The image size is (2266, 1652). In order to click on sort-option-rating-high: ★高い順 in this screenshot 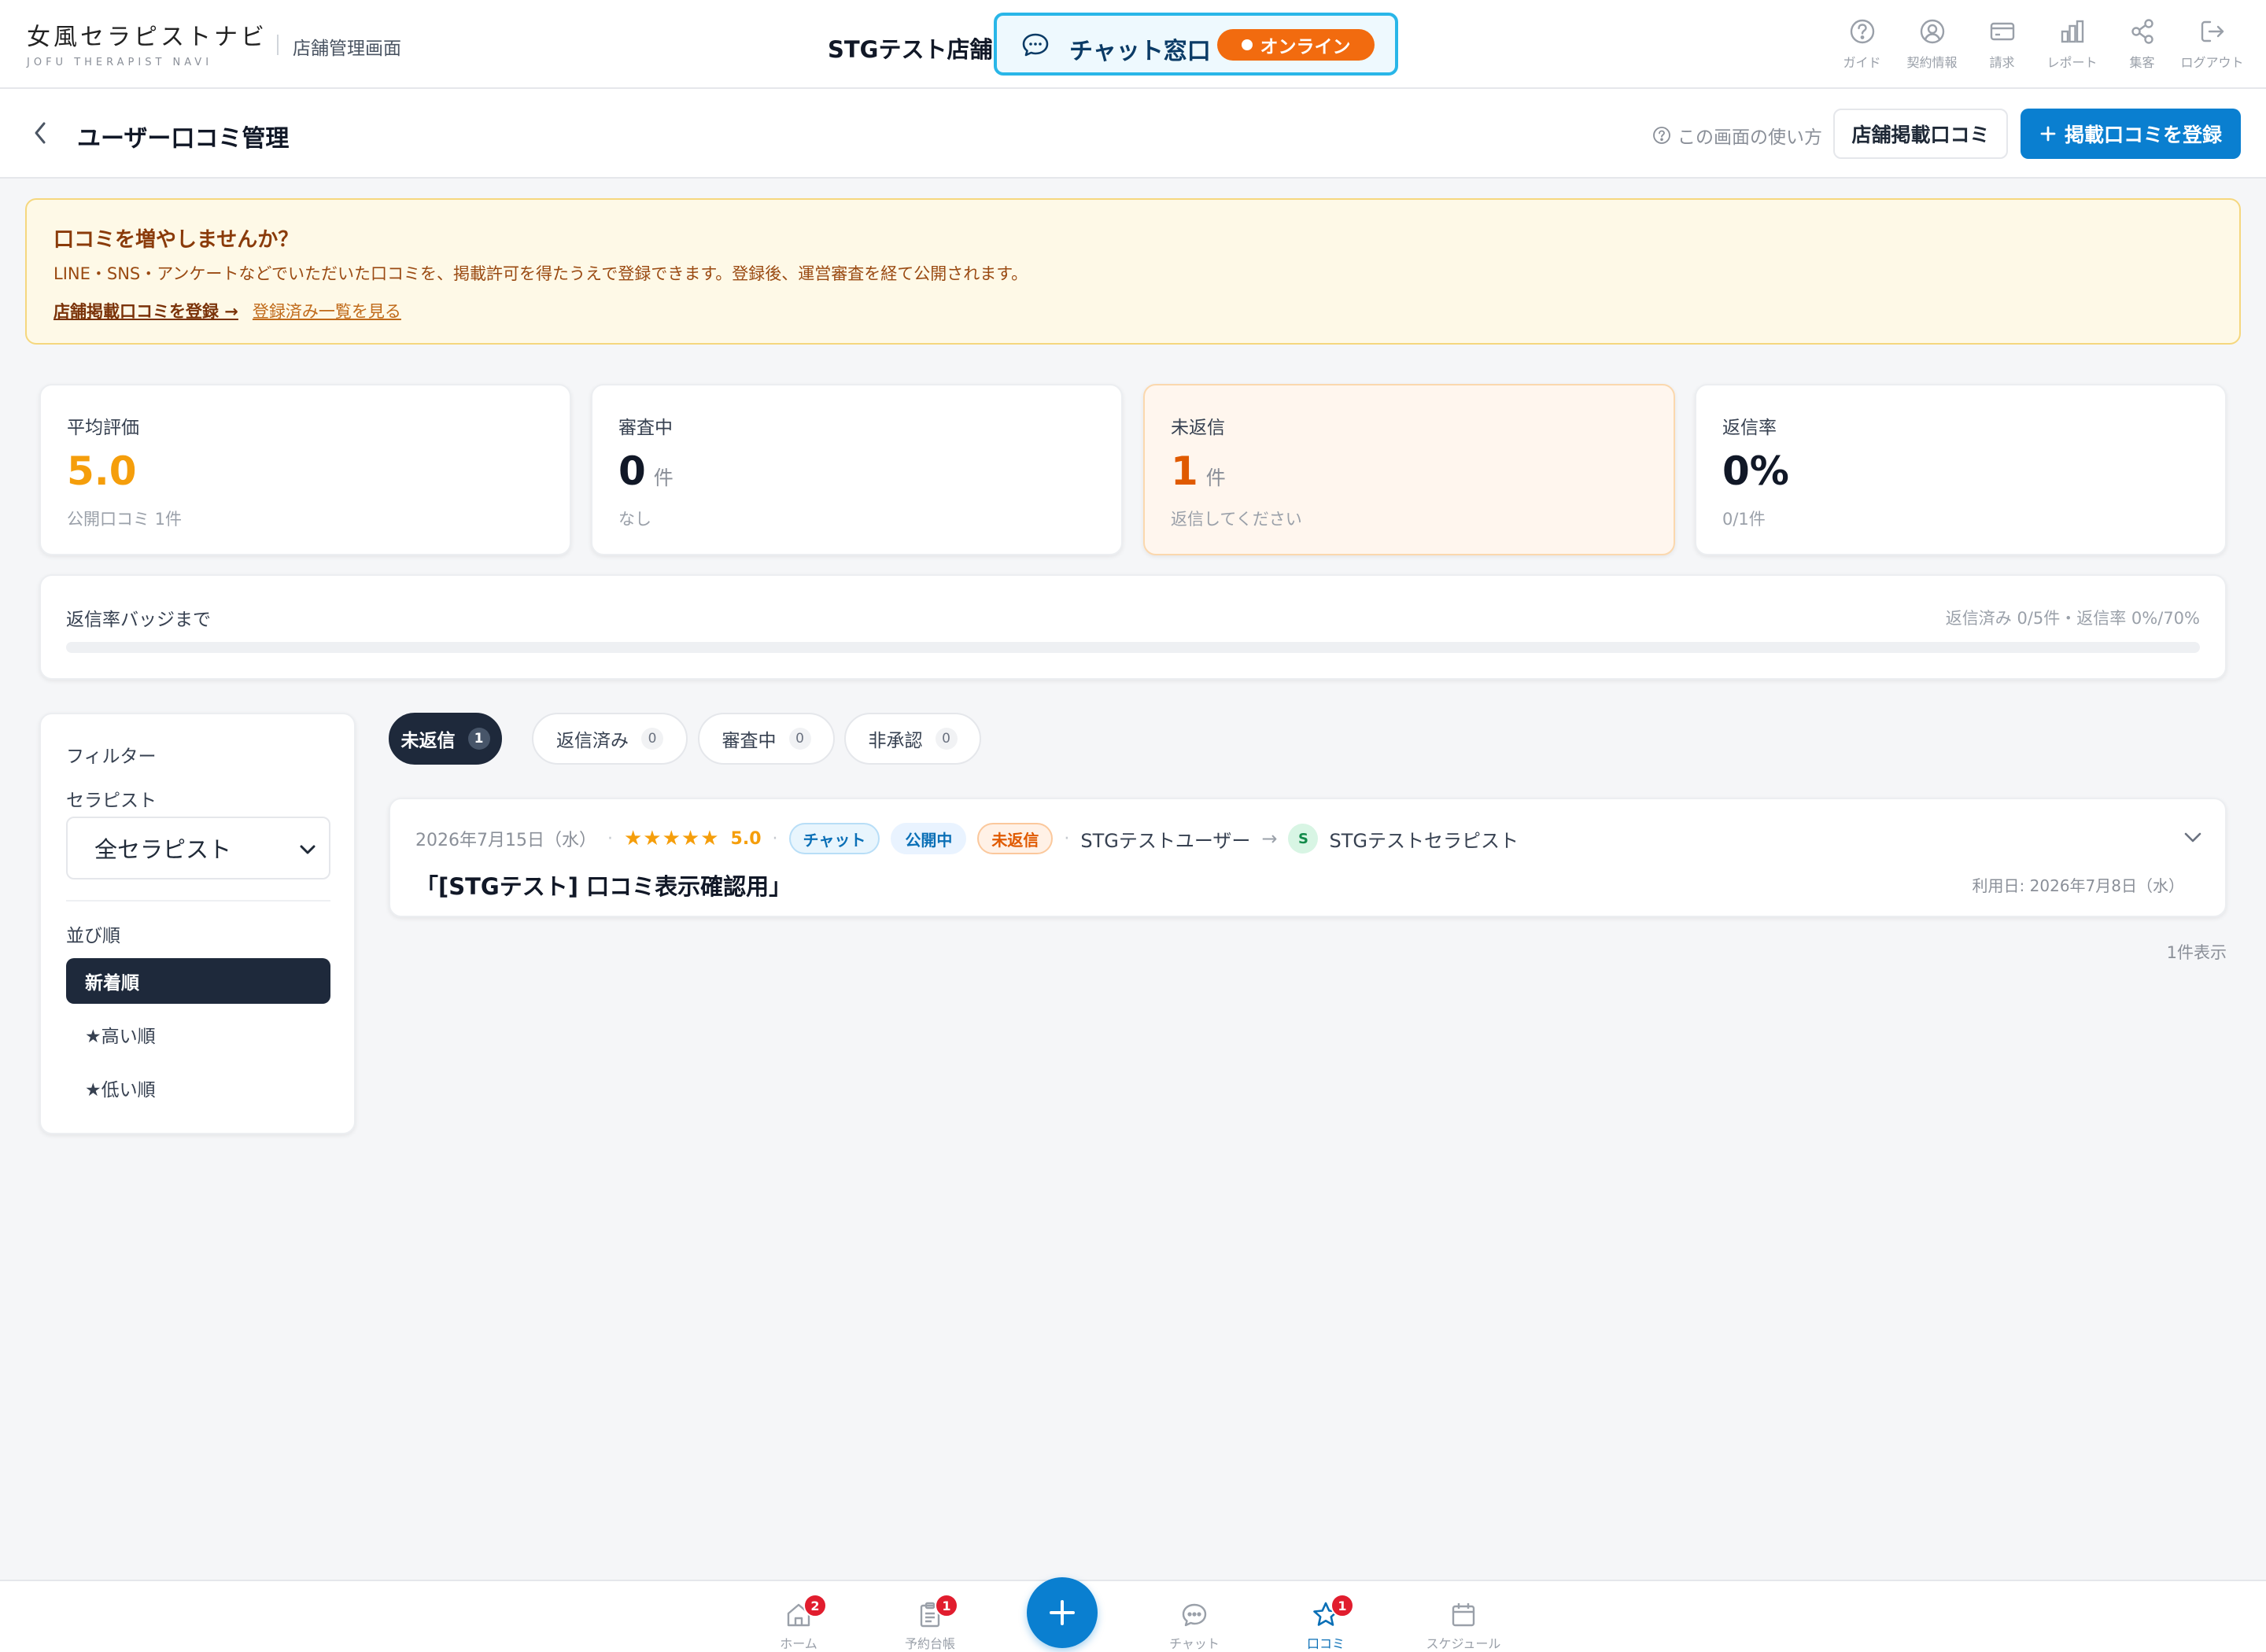, I will do `click(198, 1034)`.